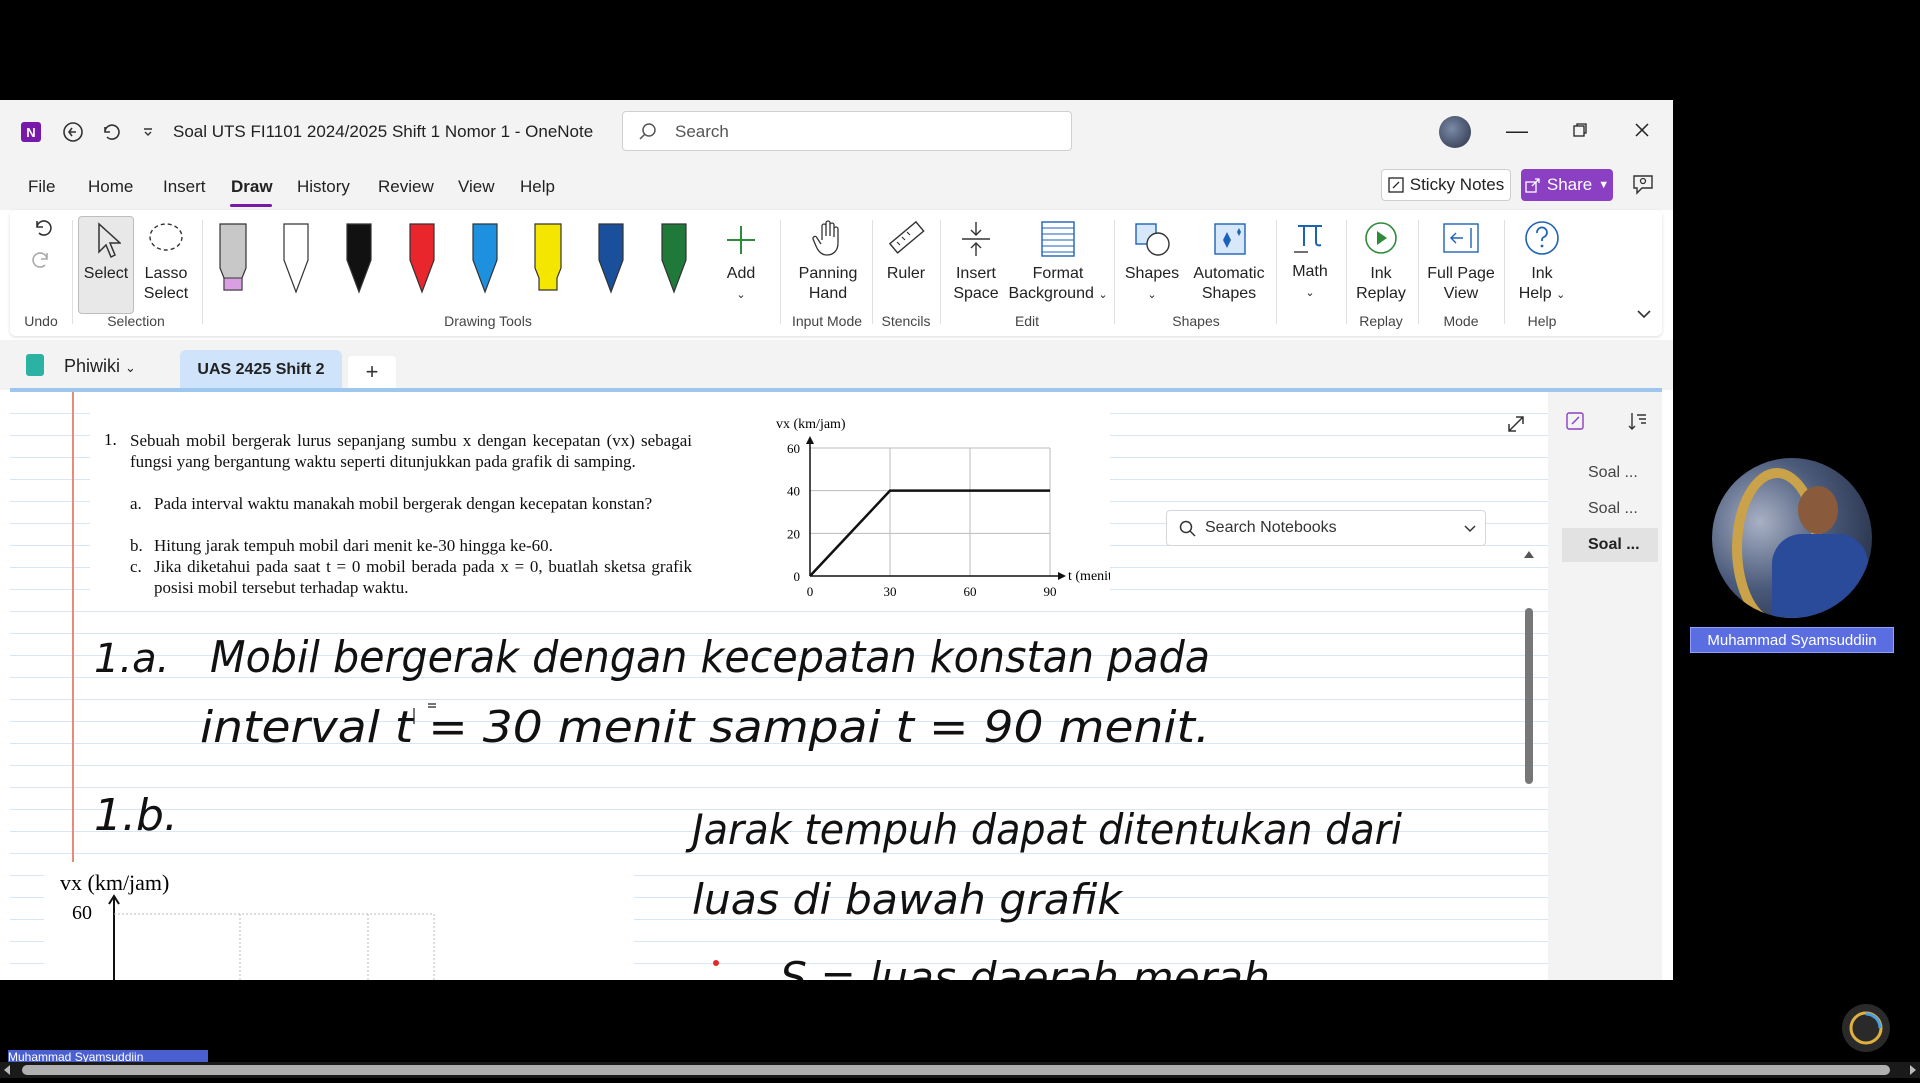  Describe the element at coordinates (252, 187) in the screenshot. I see `menu-draw: Draw` at that location.